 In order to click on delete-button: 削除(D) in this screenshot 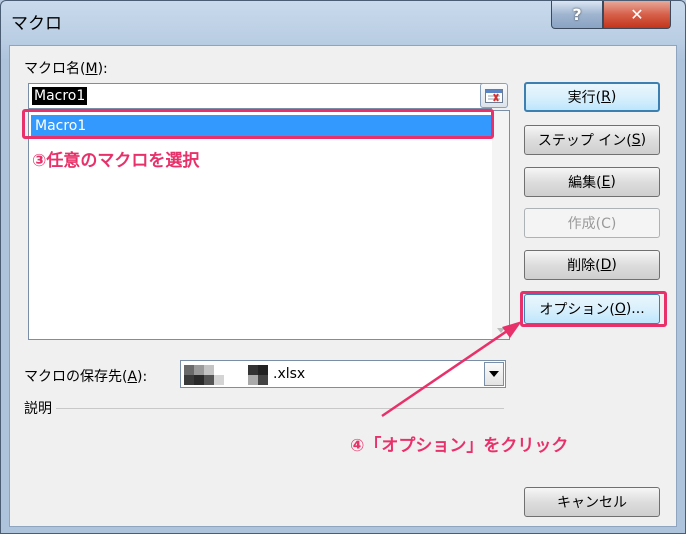, I will do `click(592, 265)`.